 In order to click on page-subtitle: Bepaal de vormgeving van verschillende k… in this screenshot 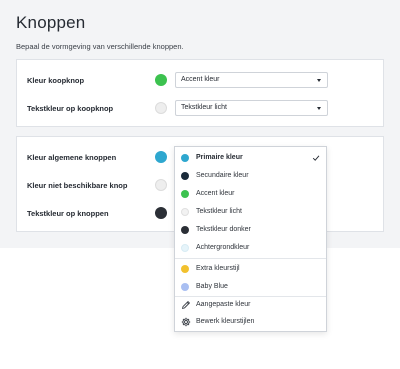, I will do `click(100, 46)`.